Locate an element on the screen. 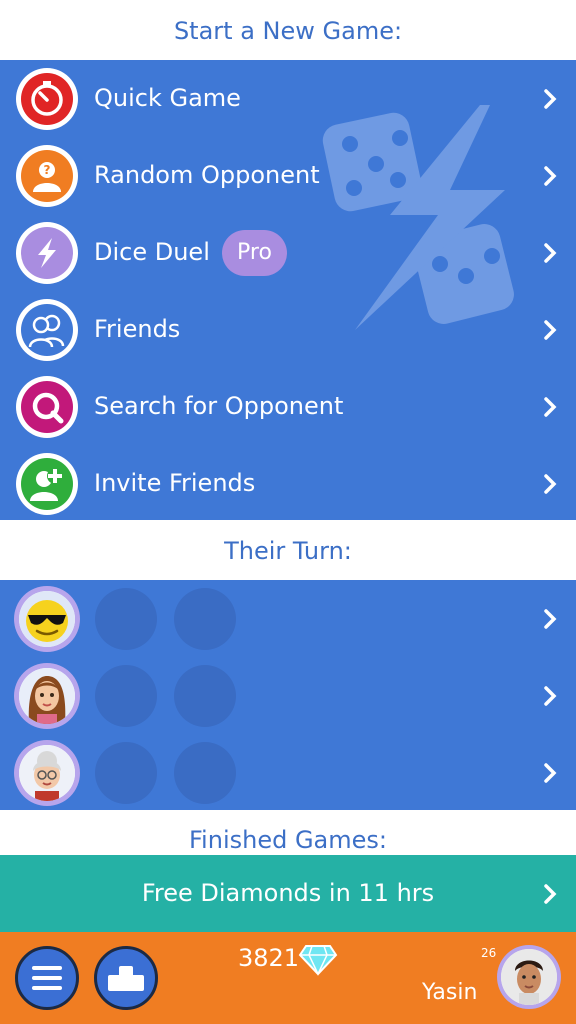 Image resolution: width=576 pixels, height=1024 pixels. menu-item-quick-game: Quick Game is located at coordinates (288, 98).